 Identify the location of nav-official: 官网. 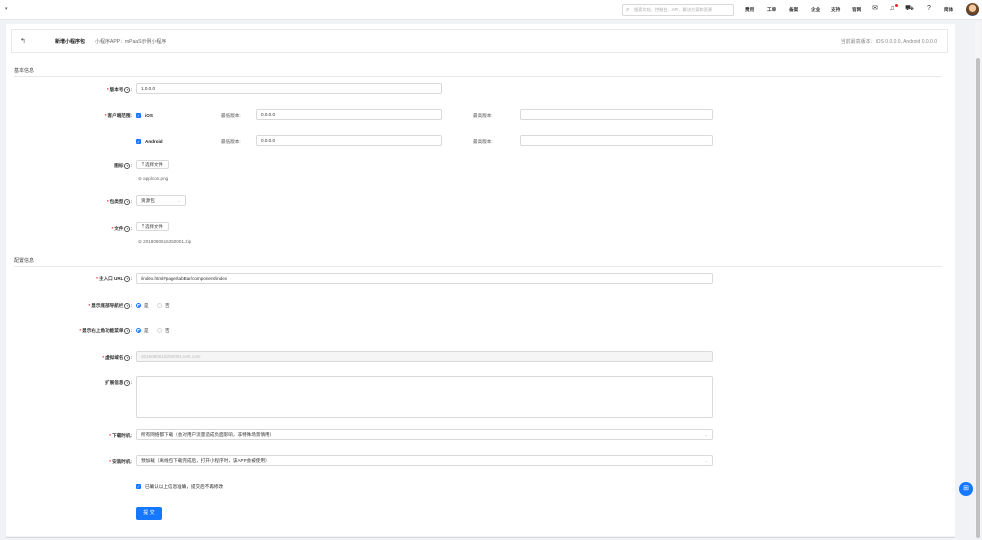
(856, 10).